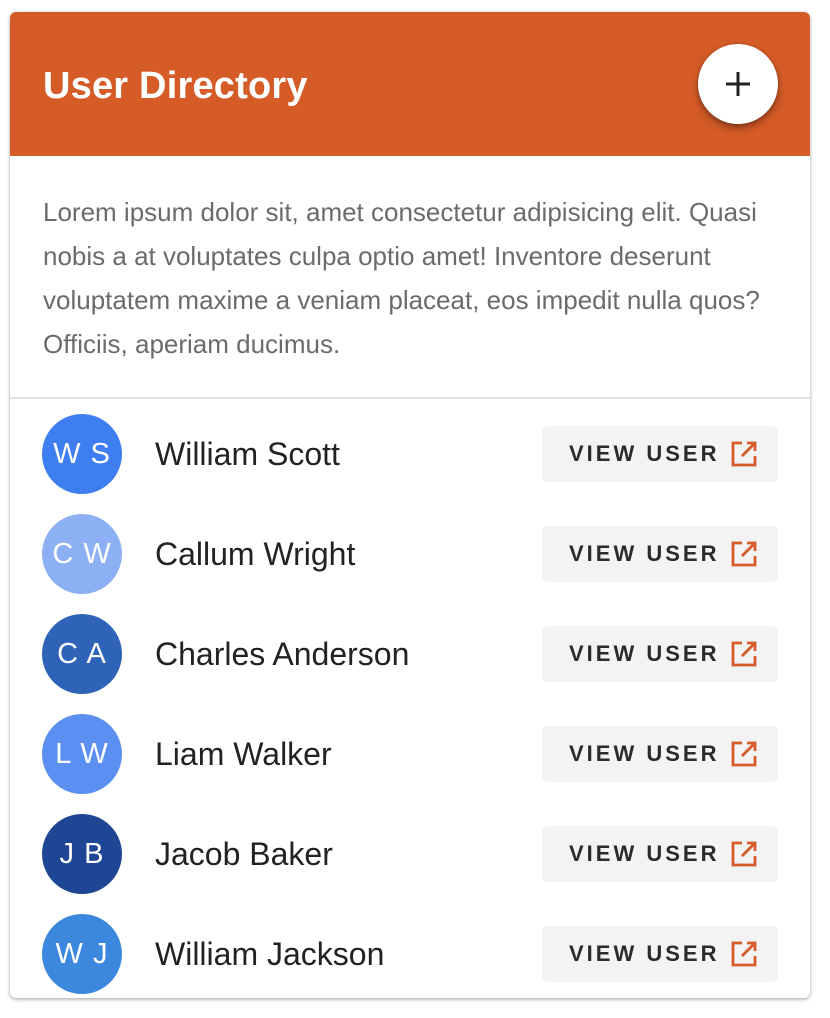 This screenshot has width=830, height=1018. I want to click on list-item: C W Callum Wright VIEW USER, so click(410, 550).